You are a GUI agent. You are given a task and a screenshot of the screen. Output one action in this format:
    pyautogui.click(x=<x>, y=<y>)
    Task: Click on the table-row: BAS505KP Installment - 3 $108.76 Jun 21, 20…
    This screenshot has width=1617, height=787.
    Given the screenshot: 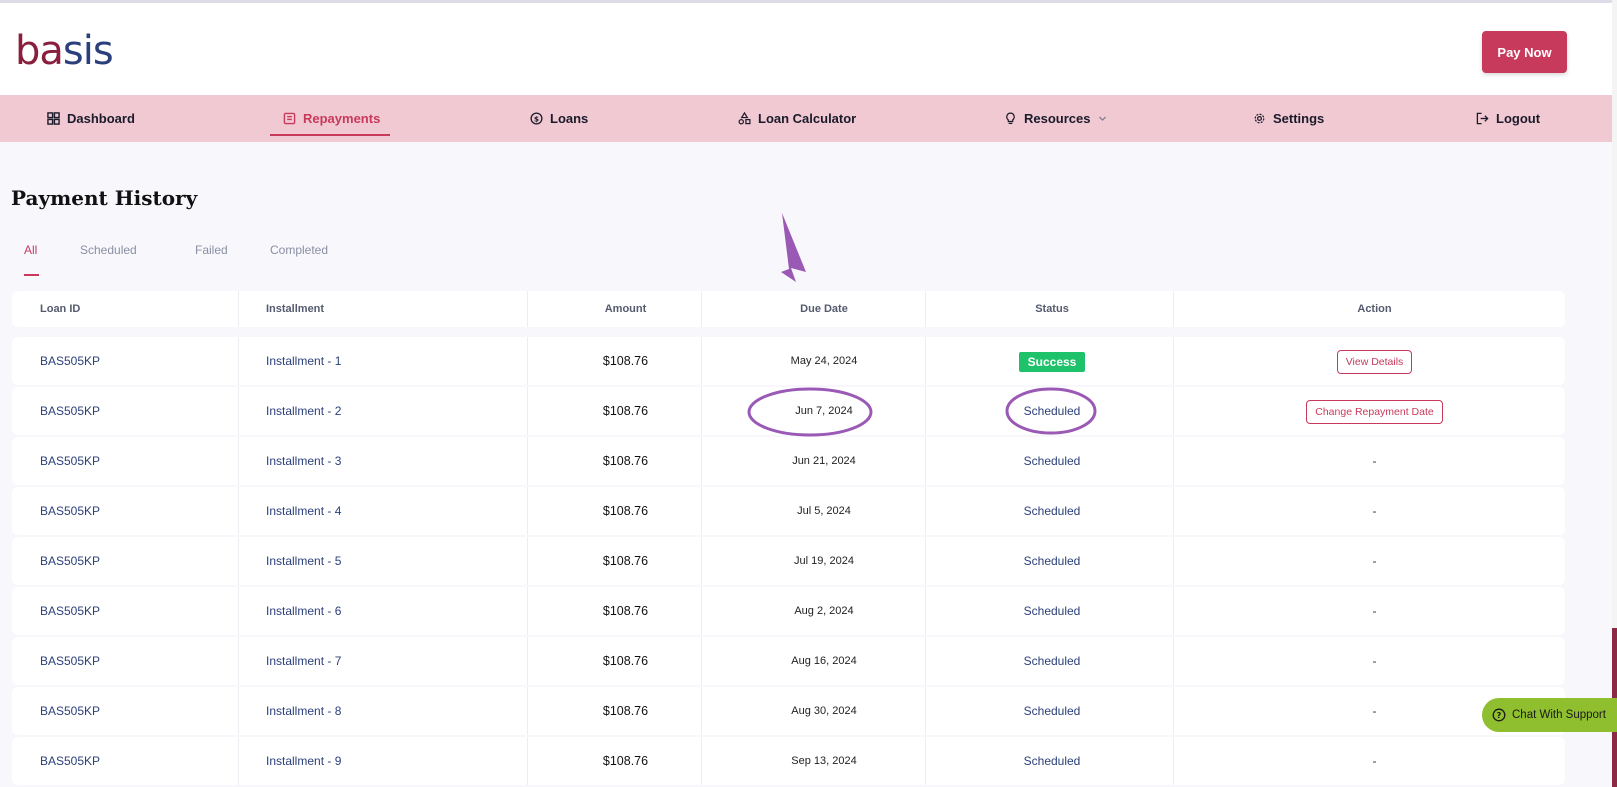 What is the action you would take?
    pyautogui.click(x=788, y=461)
    